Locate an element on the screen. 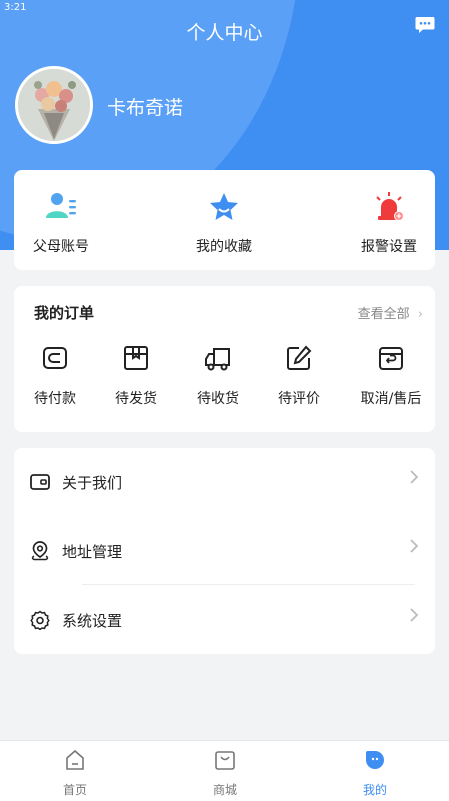  menu-item-about-us-label: 关于我们 is located at coordinates (92, 483).